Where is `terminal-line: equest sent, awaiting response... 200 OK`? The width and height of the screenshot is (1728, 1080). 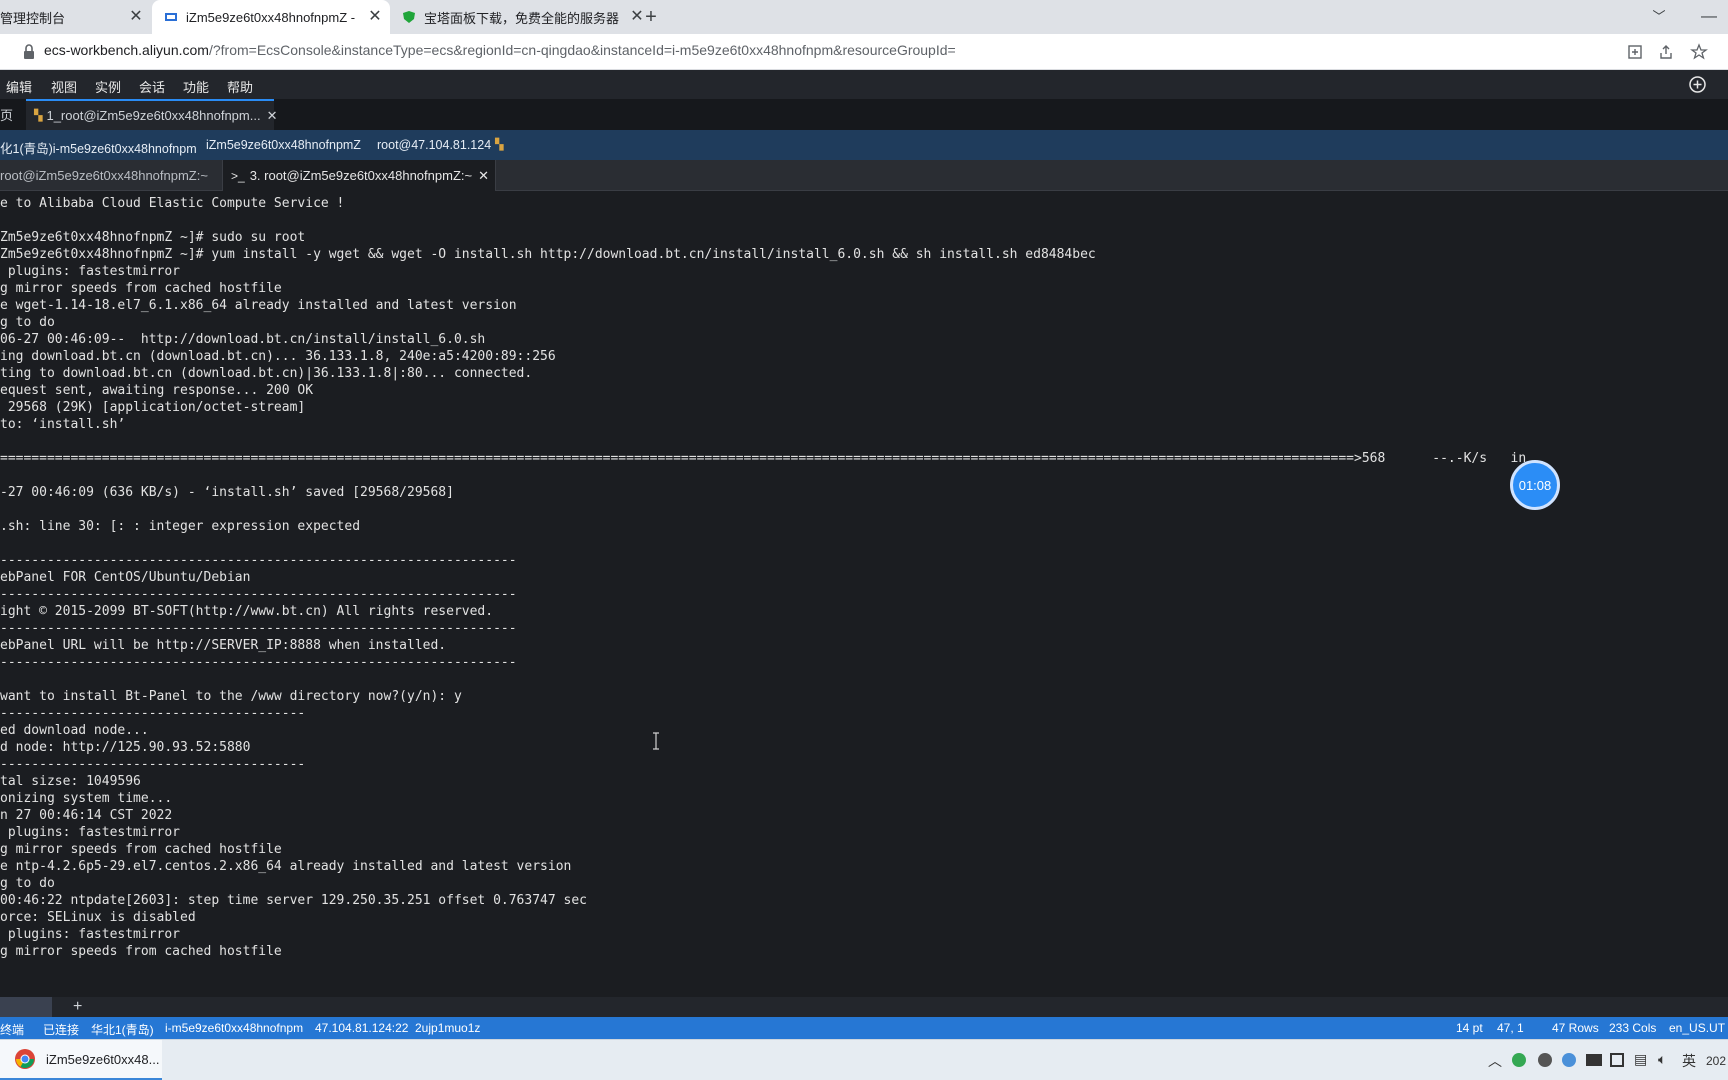
terminal-line: equest sent, awaiting response... 200 OK is located at coordinates (157, 390).